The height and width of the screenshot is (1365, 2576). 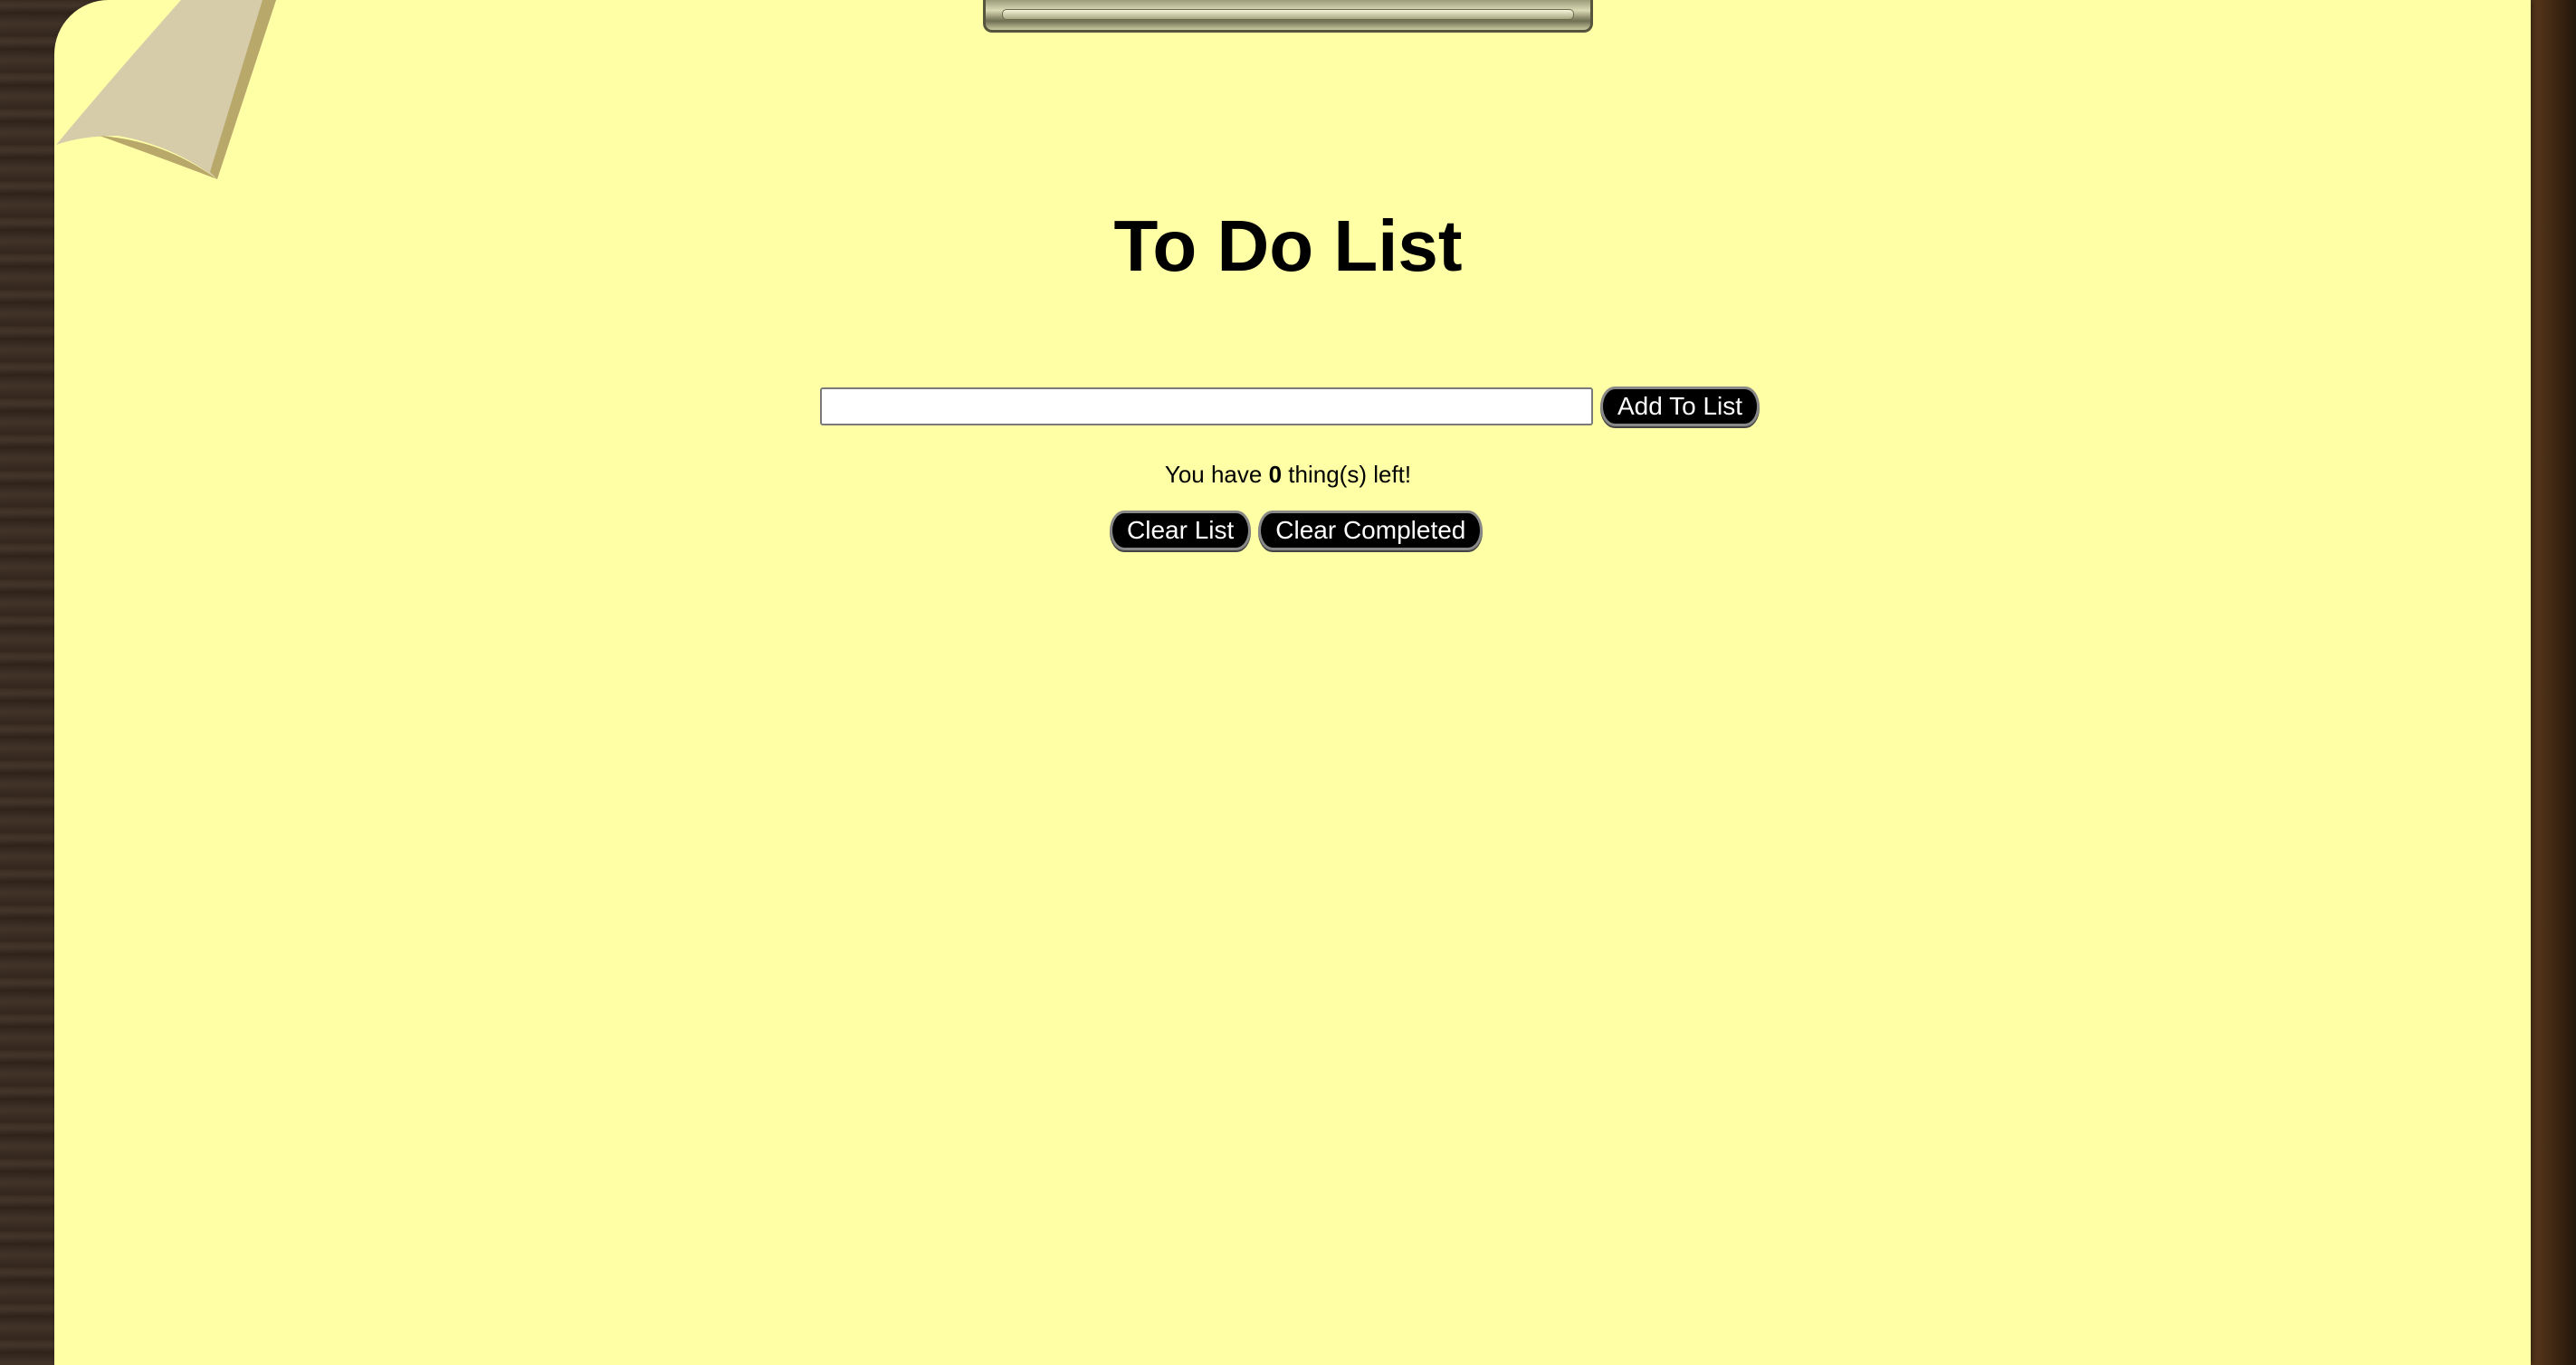 I want to click on clipboard-clip, so click(x=1288, y=17).